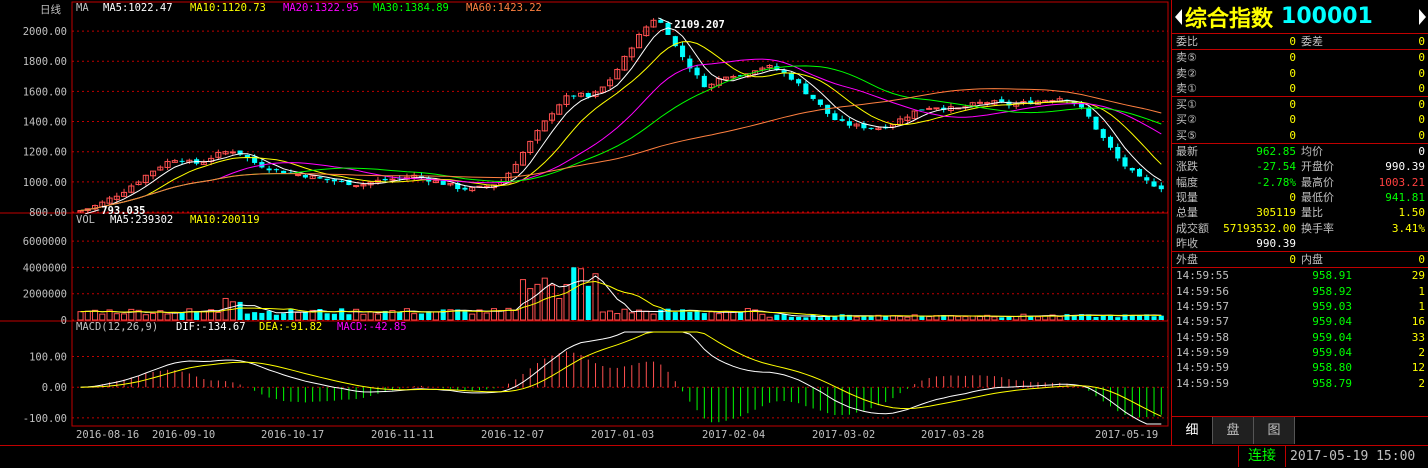 The image size is (1428, 468). What do you see at coordinates (225, 220) in the screenshot?
I see `volume-legend-item: MA10:200119` at bounding box center [225, 220].